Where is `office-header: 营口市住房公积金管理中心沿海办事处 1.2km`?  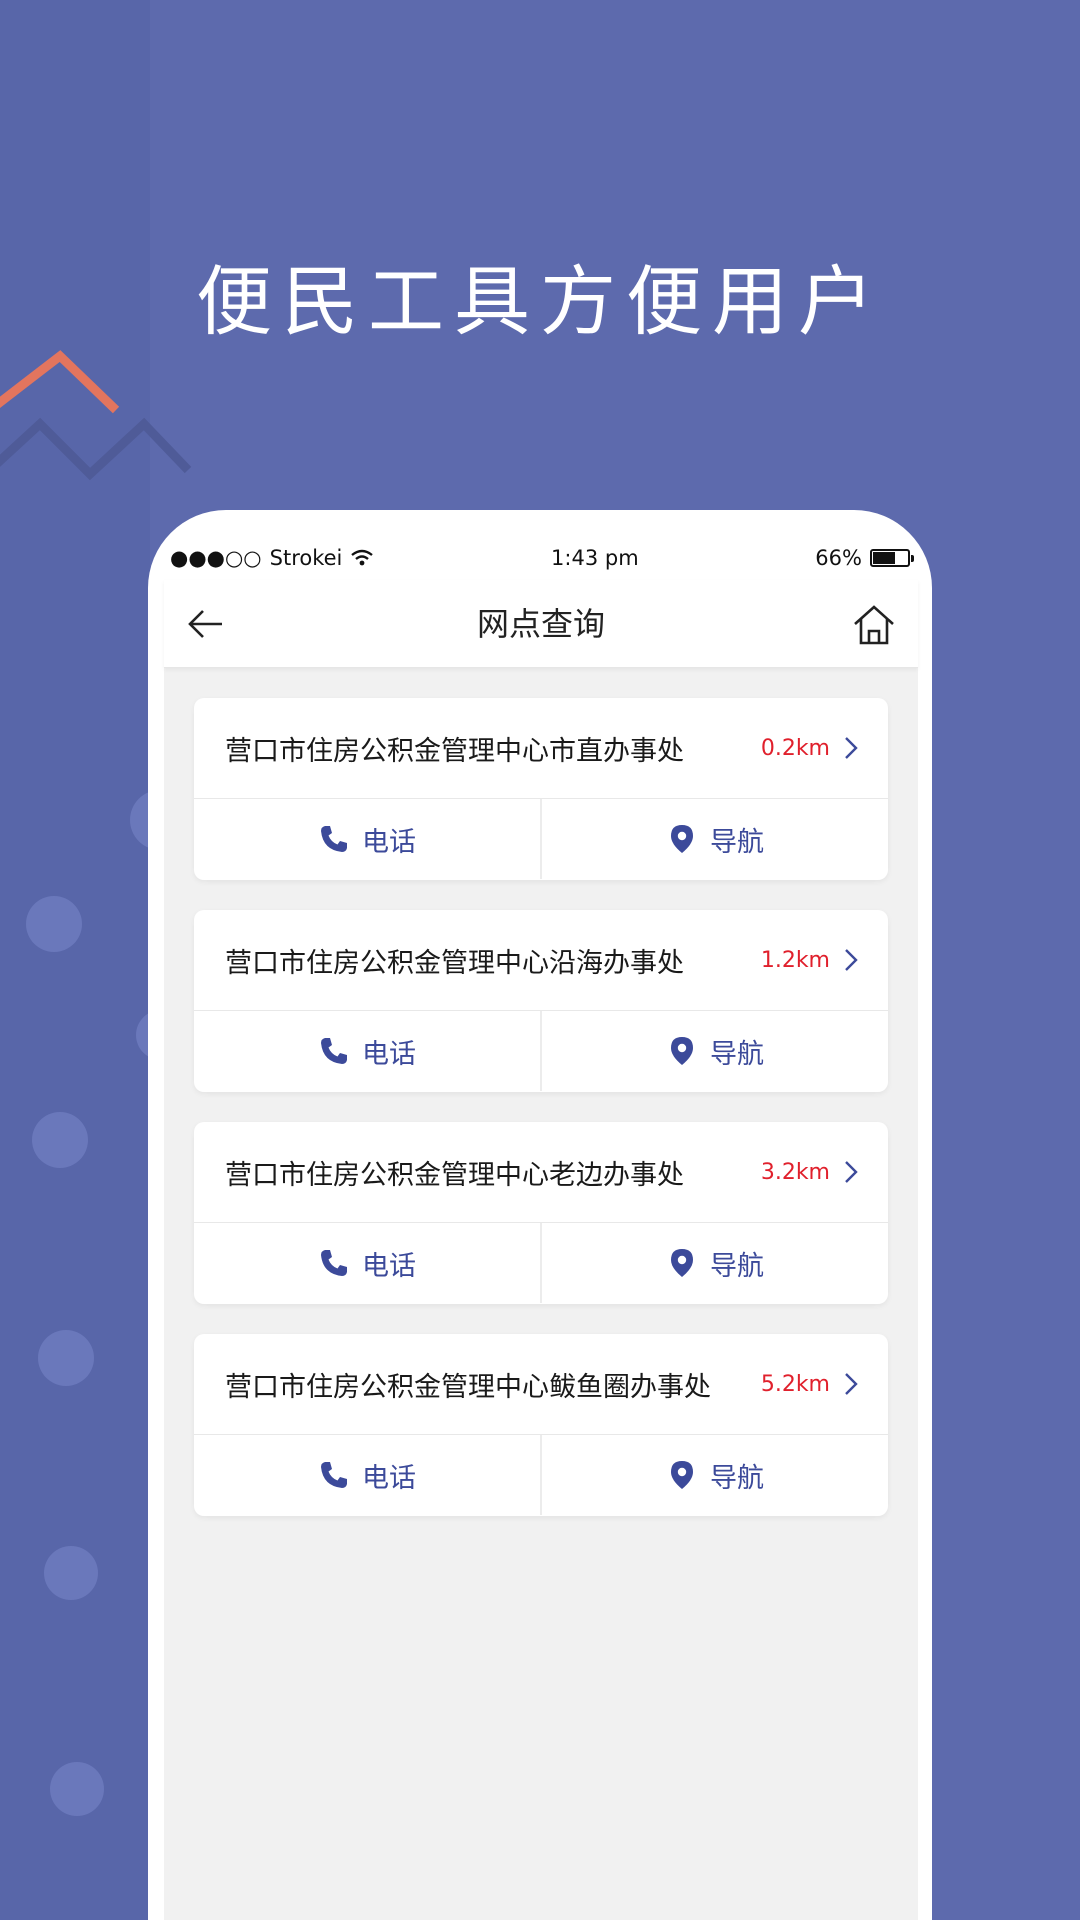
office-header: 营口市住房公积金管理中心沿海办事处 1.2km is located at coordinates (541, 960).